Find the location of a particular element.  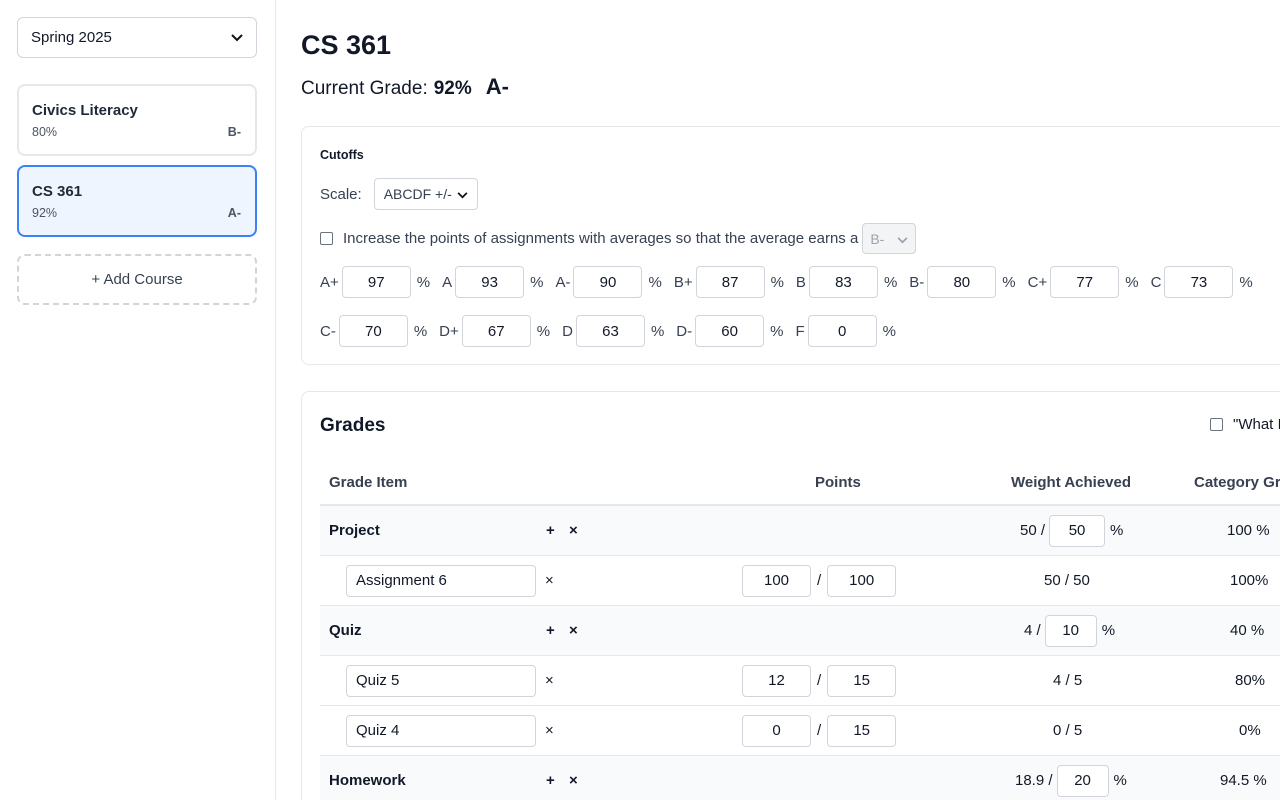

cutoff-grade-label: A+ is located at coordinates (329, 282).